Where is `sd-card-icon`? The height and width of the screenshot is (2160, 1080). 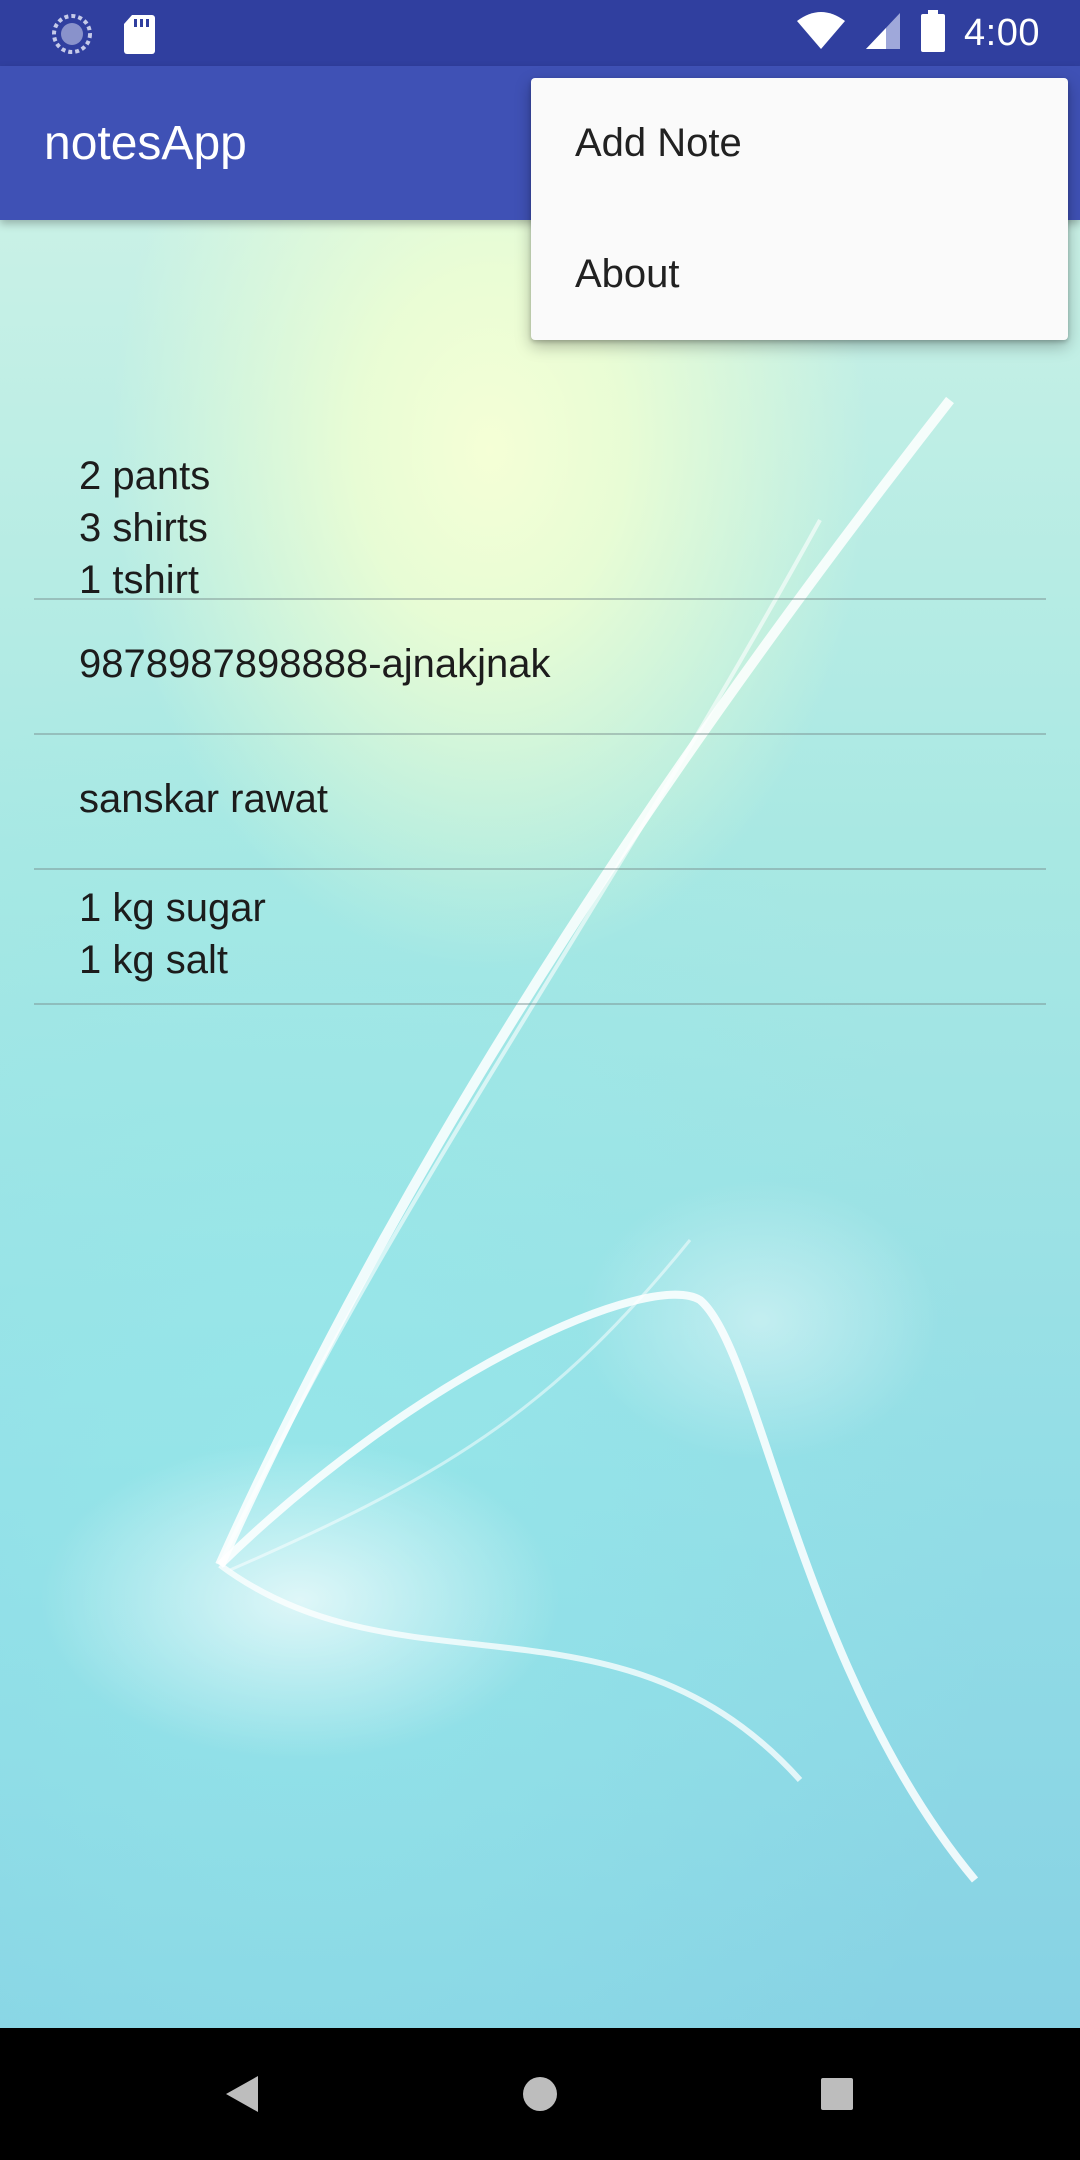
sd-card-icon is located at coordinates (139, 36).